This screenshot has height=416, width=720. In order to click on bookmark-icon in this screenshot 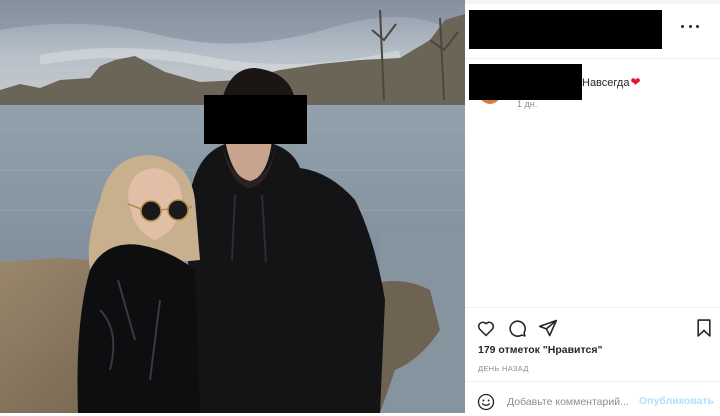, I will do `click(704, 328)`.